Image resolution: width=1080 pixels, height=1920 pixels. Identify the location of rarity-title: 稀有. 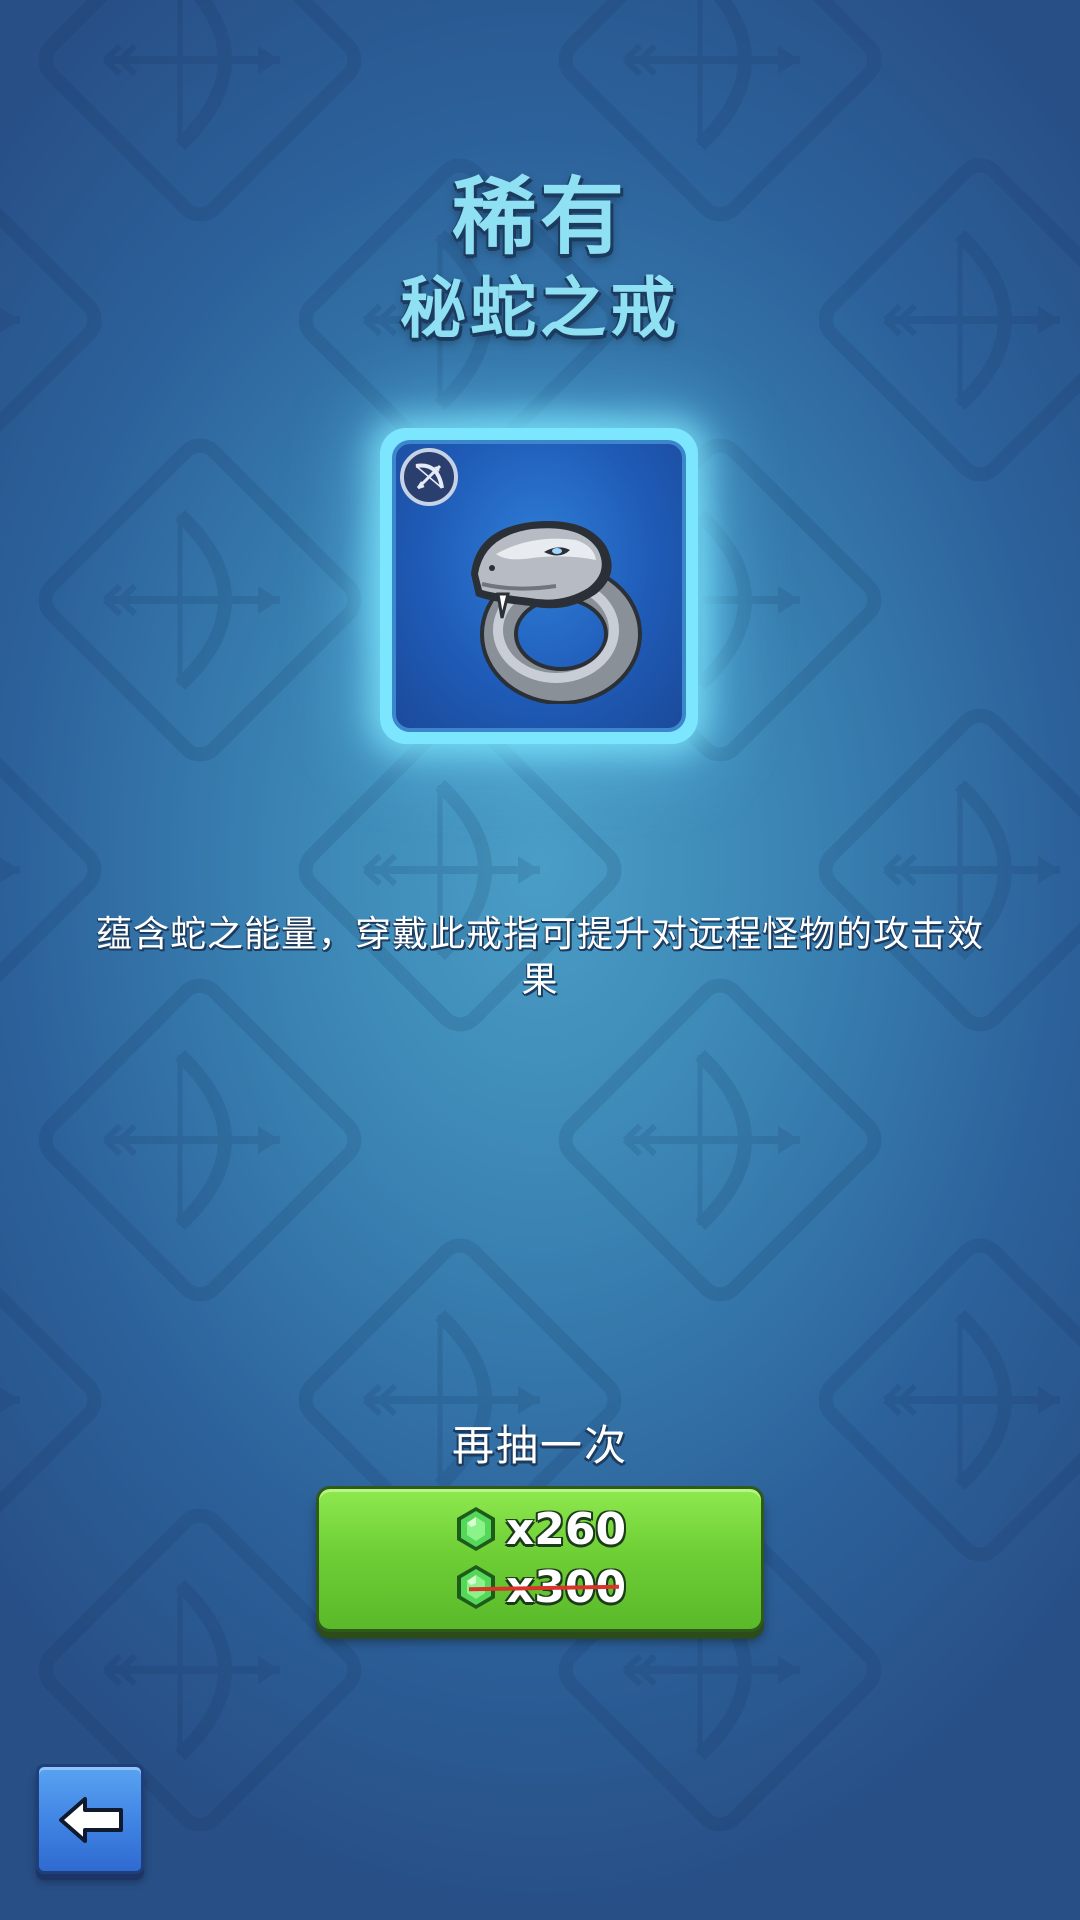
(539, 217).